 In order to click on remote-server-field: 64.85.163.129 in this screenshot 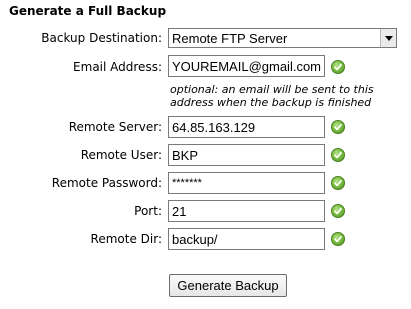, I will do `click(246, 127)`.